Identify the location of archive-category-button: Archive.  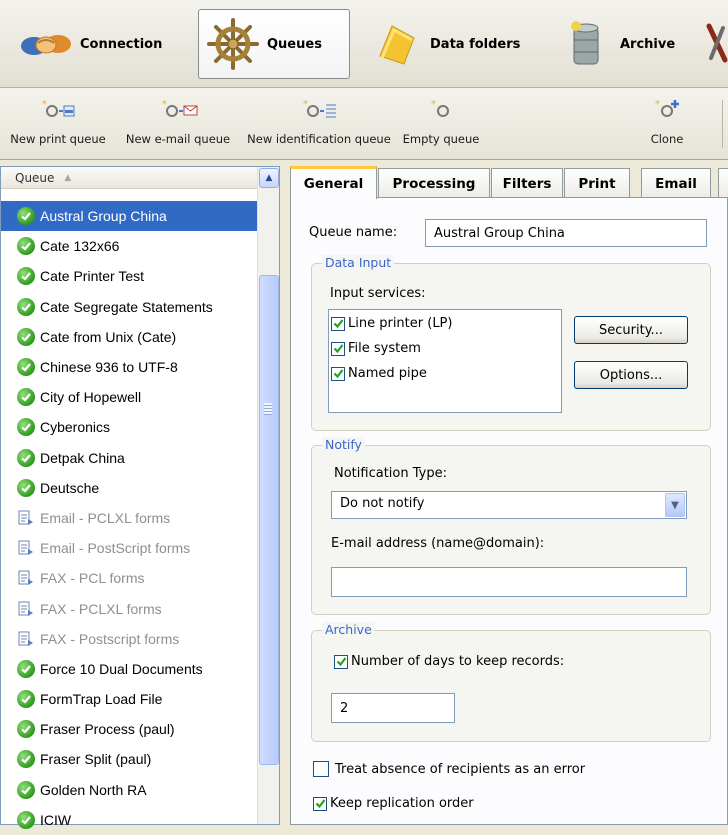
(616, 44).